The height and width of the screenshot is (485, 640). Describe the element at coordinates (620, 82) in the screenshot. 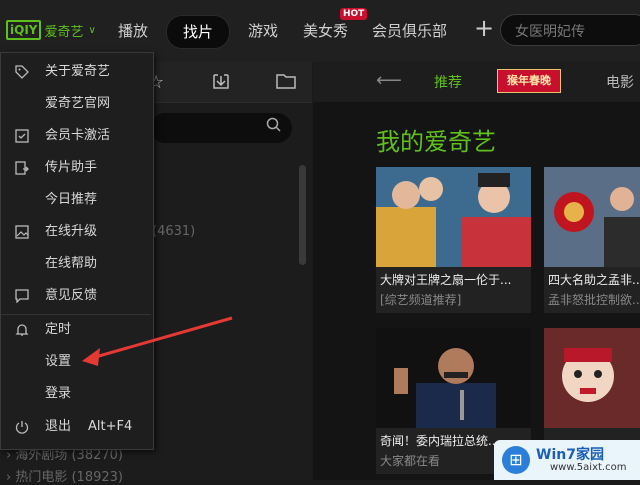

I see `tab-movies: 电影` at that location.